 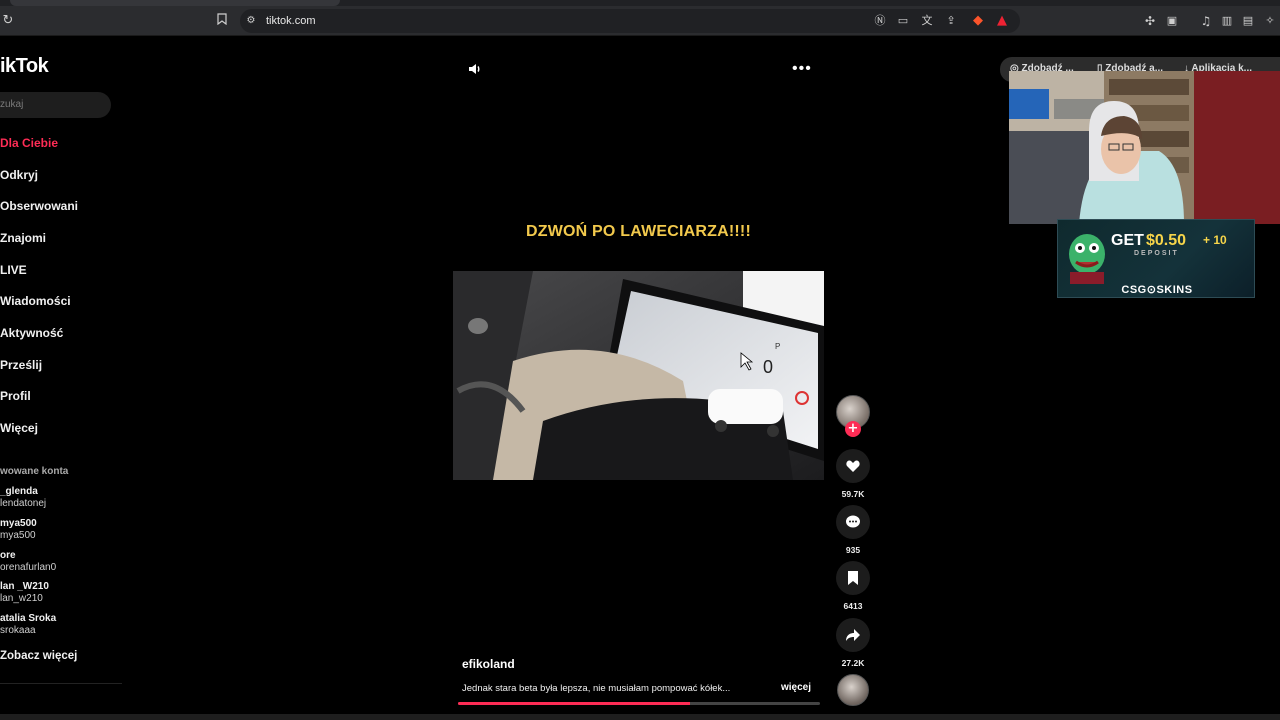 What do you see at coordinates (640, 717) in the screenshot?
I see `bottom-edge` at bounding box center [640, 717].